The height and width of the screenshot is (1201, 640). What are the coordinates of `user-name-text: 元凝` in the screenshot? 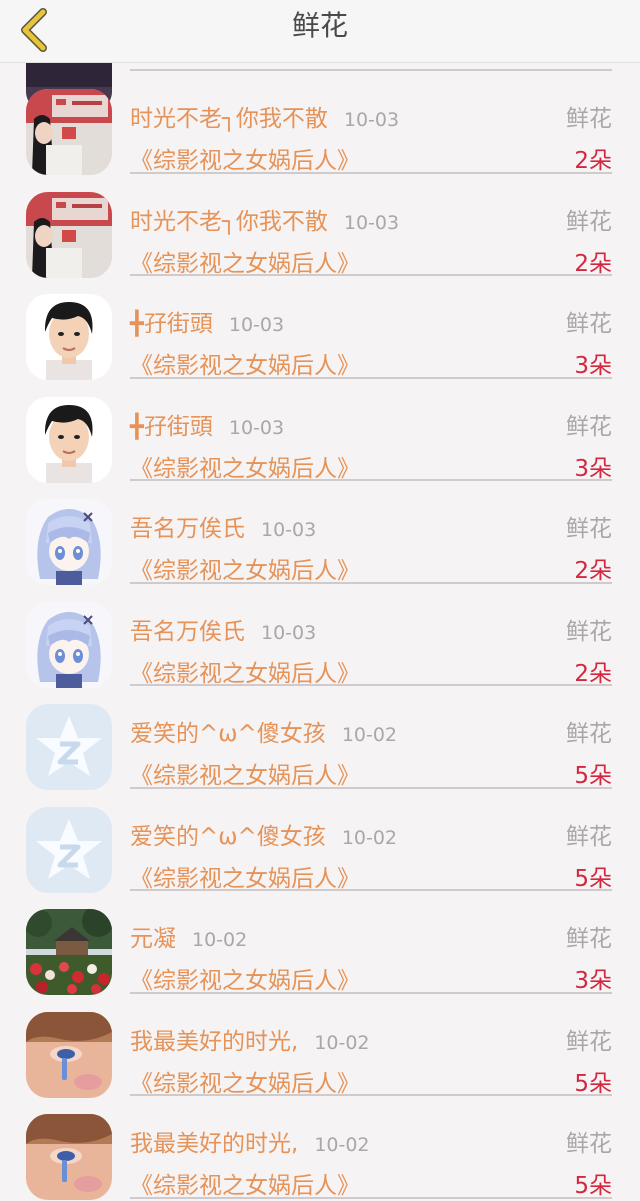 It's located at (153, 939).